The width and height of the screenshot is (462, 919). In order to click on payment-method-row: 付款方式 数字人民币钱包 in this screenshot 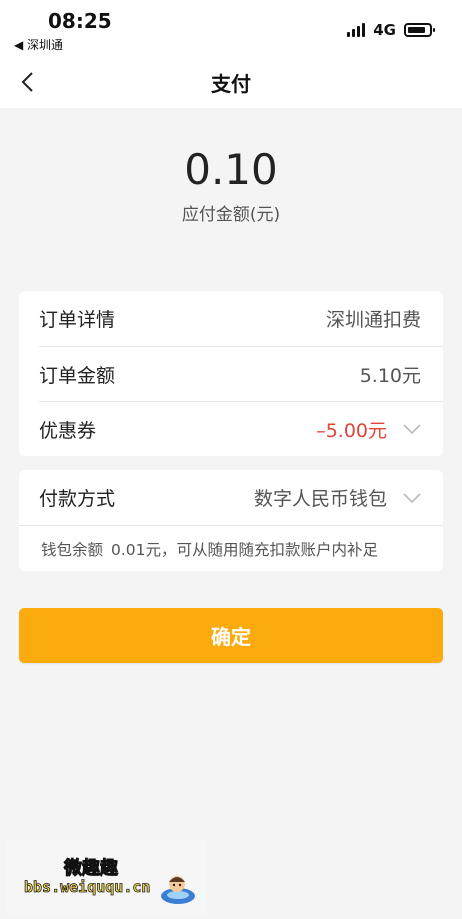, I will do `click(241, 497)`.